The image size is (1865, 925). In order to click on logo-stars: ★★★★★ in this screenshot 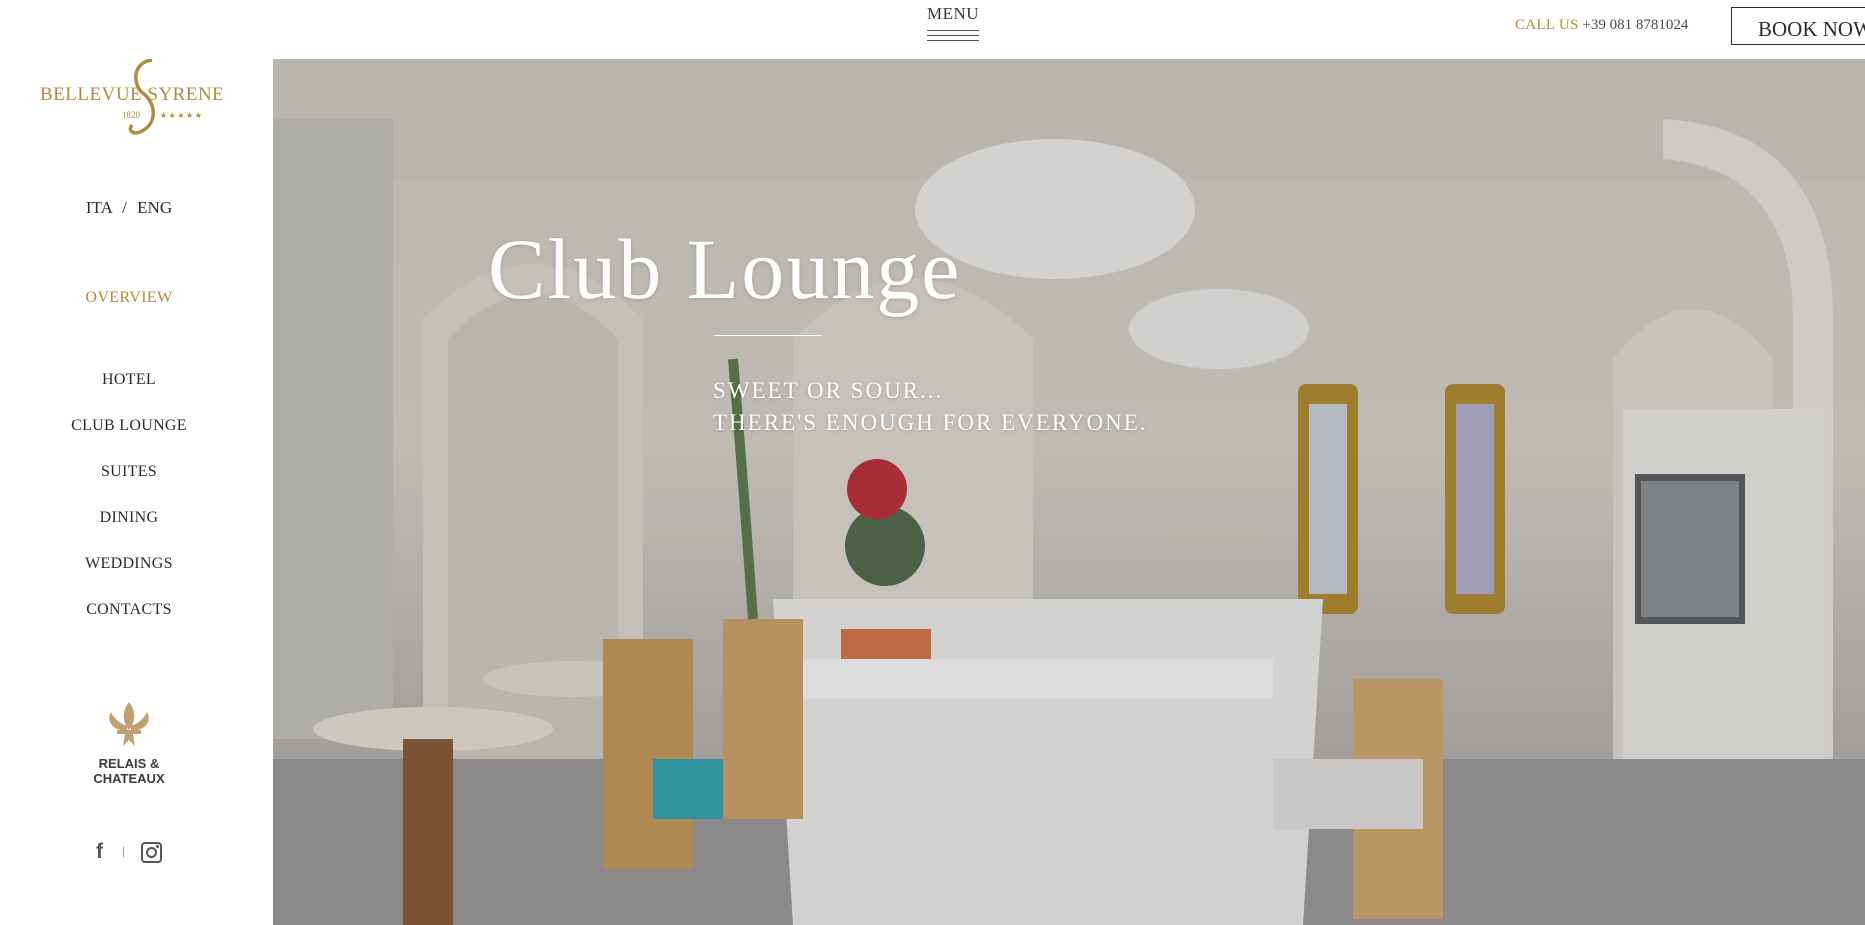, I will do `click(181, 115)`.